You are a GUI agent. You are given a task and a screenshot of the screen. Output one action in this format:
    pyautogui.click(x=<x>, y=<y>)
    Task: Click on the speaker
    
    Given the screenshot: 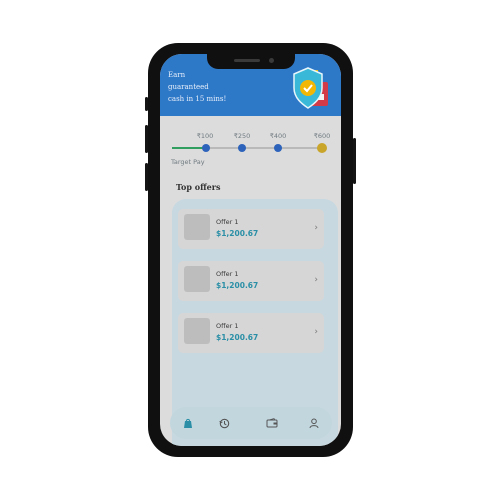 What is the action you would take?
    pyautogui.click(x=246, y=60)
    